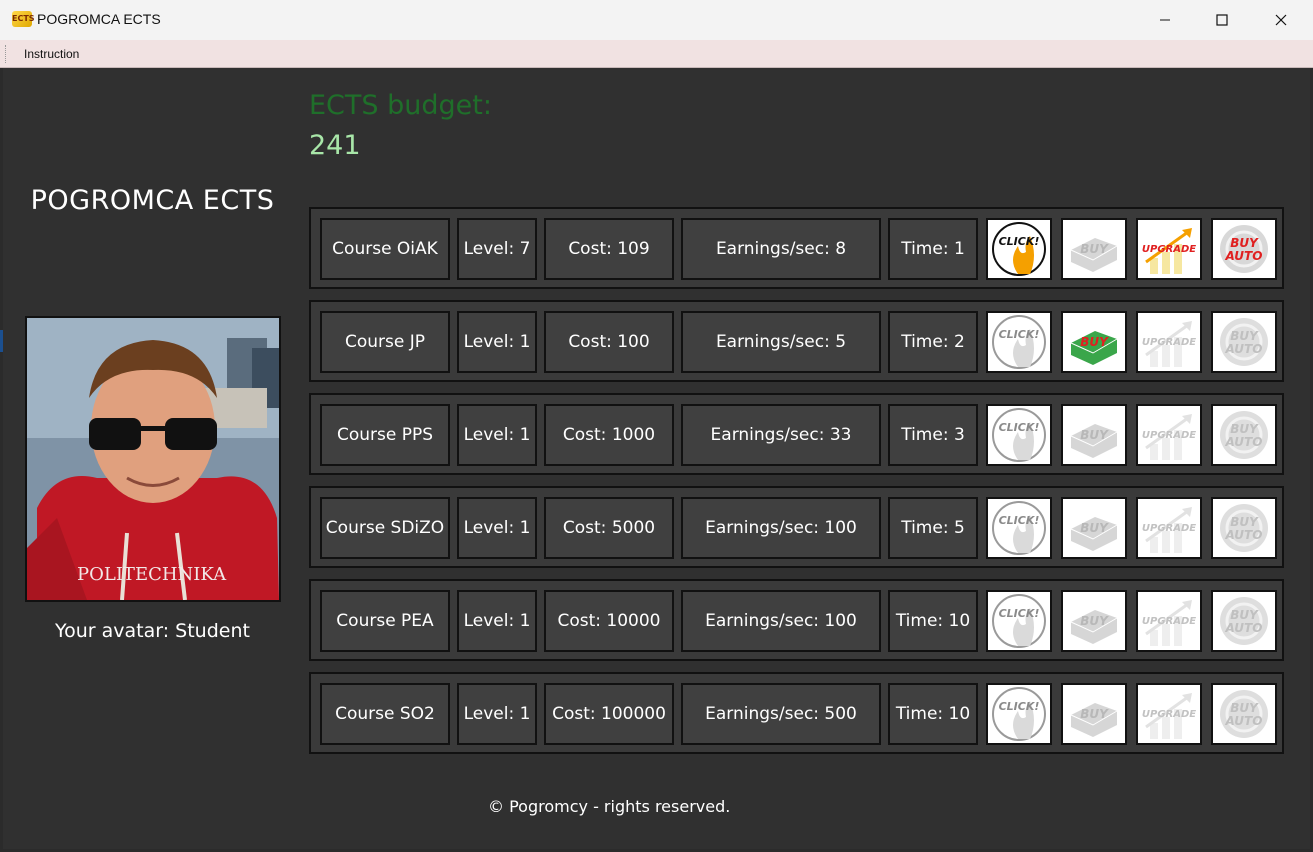  Describe the element at coordinates (385, 342) in the screenshot. I see `course-name: Course JP` at that location.